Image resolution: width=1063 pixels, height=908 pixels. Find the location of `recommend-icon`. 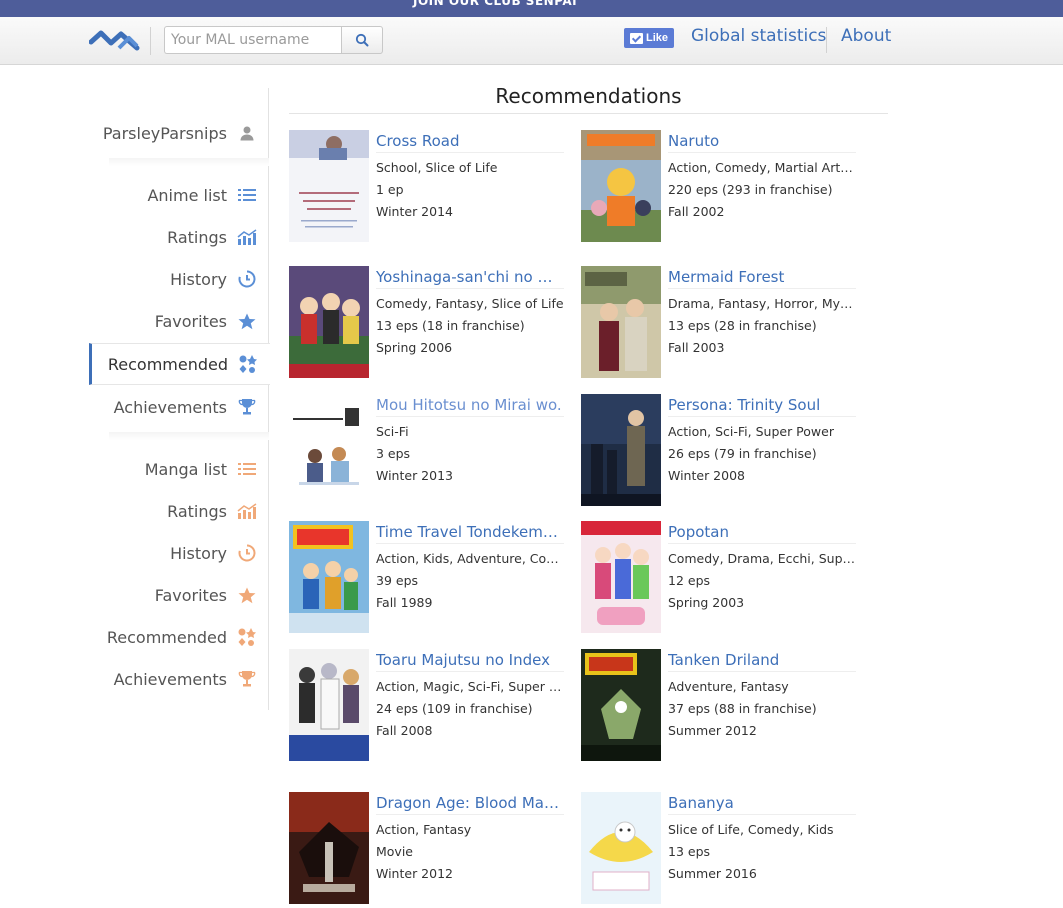

recommend-icon is located at coordinates (247, 637).